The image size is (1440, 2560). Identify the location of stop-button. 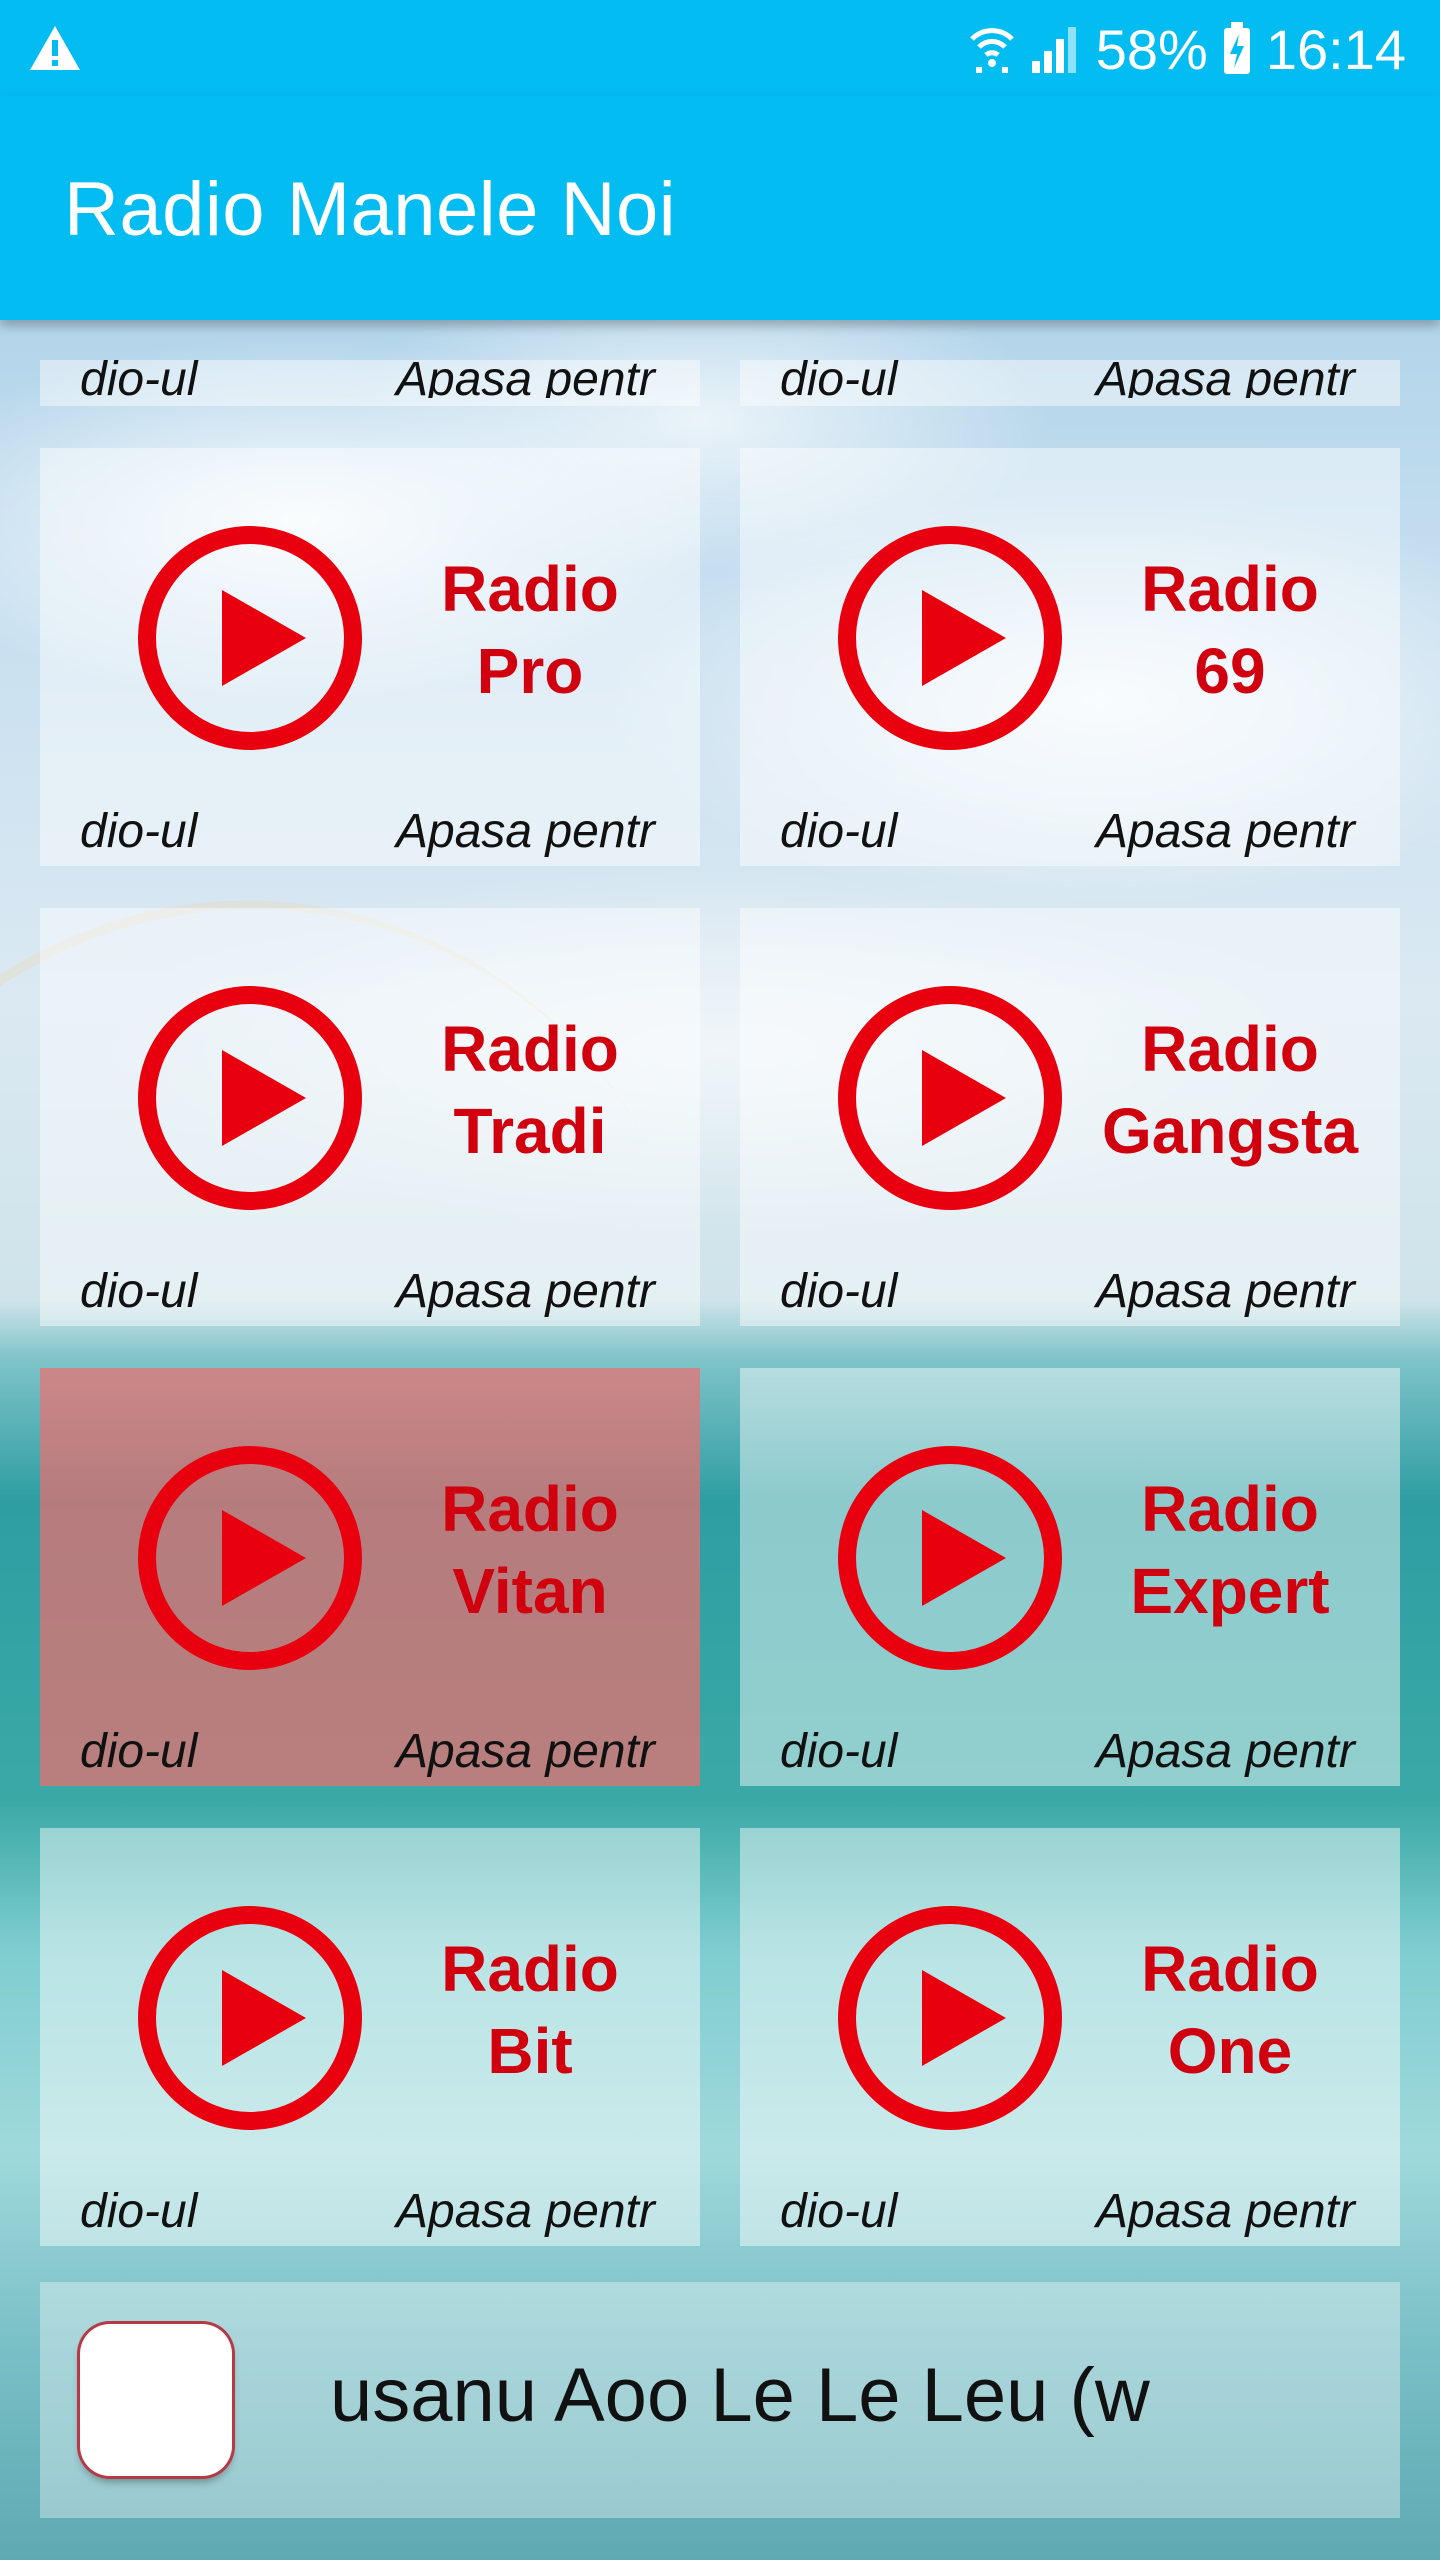
(156, 2400).